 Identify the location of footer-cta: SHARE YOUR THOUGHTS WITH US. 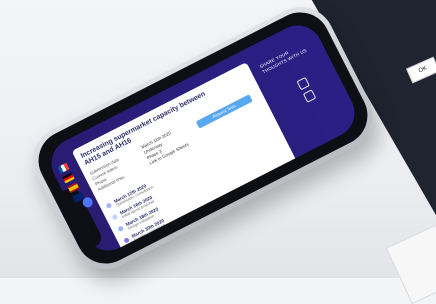
(288, 56).